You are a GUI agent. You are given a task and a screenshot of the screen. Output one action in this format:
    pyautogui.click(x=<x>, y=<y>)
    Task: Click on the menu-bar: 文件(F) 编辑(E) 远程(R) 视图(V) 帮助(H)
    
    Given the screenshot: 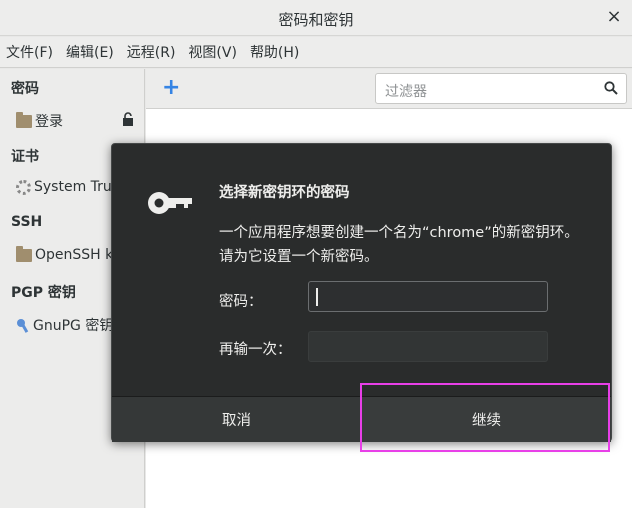 What is the action you would take?
    pyautogui.click(x=316, y=52)
    